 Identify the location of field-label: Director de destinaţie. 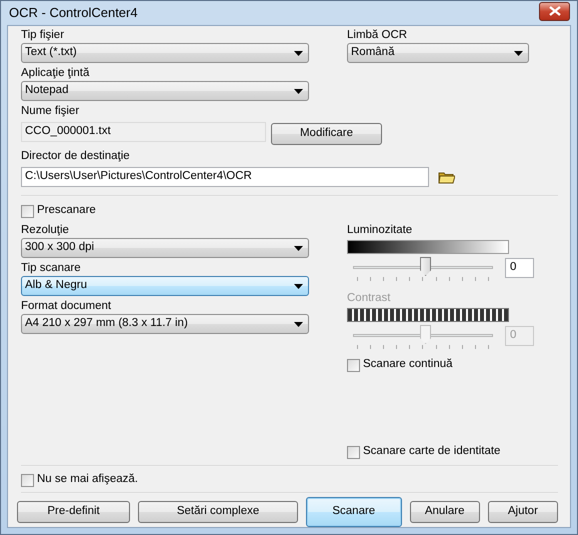
(76, 156).